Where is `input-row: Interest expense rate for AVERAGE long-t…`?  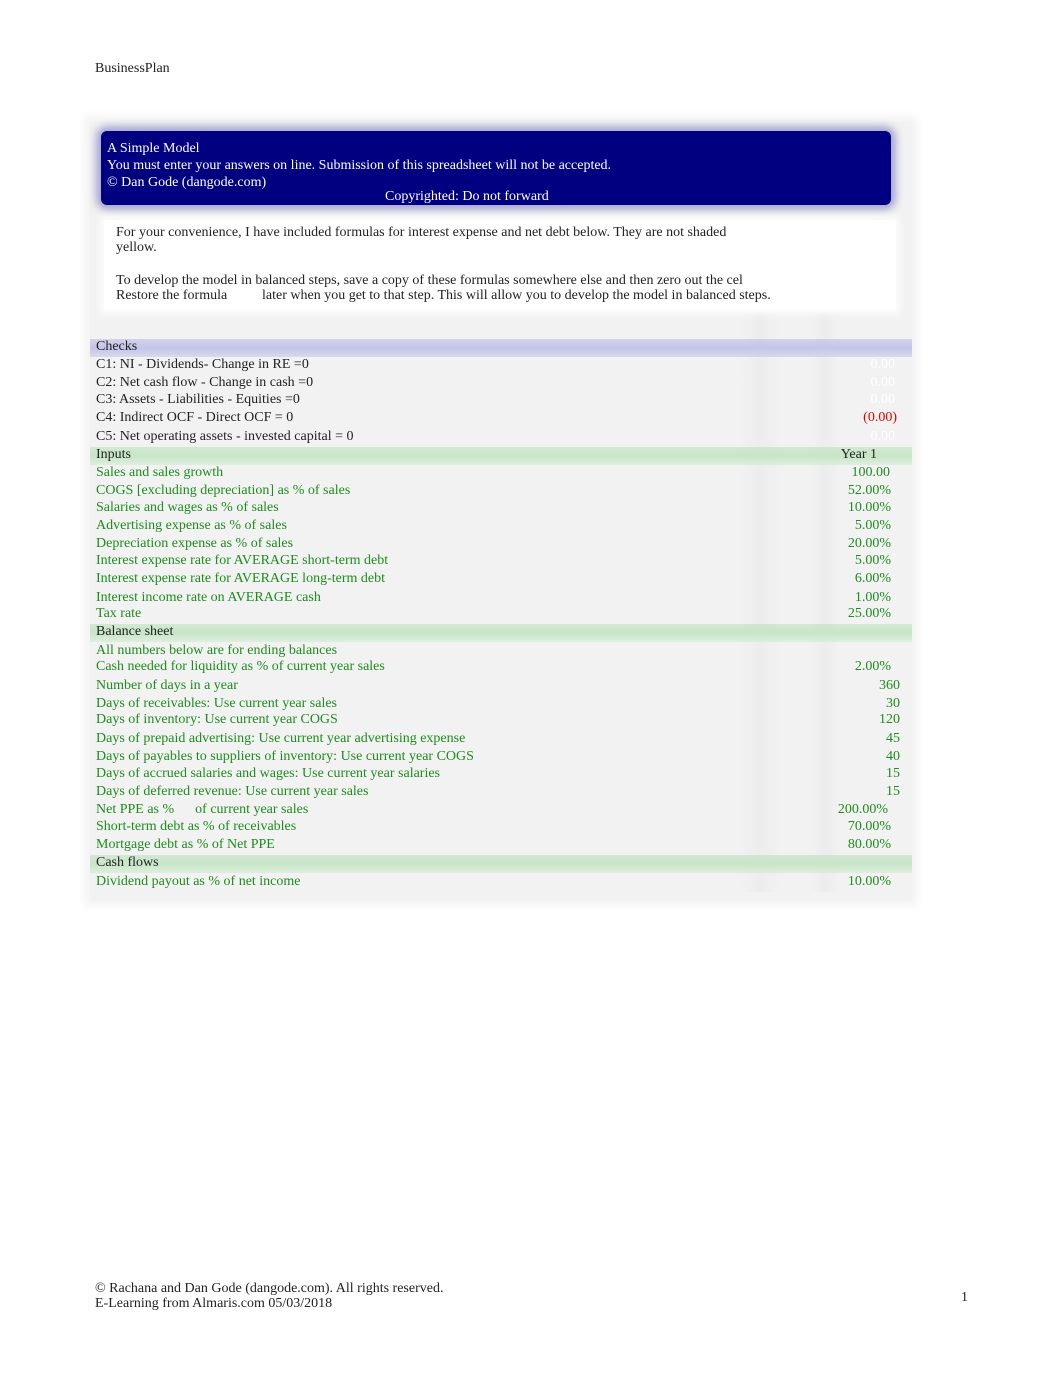
input-row: Interest expense rate for AVERAGE long-t… is located at coordinates (501, 580).